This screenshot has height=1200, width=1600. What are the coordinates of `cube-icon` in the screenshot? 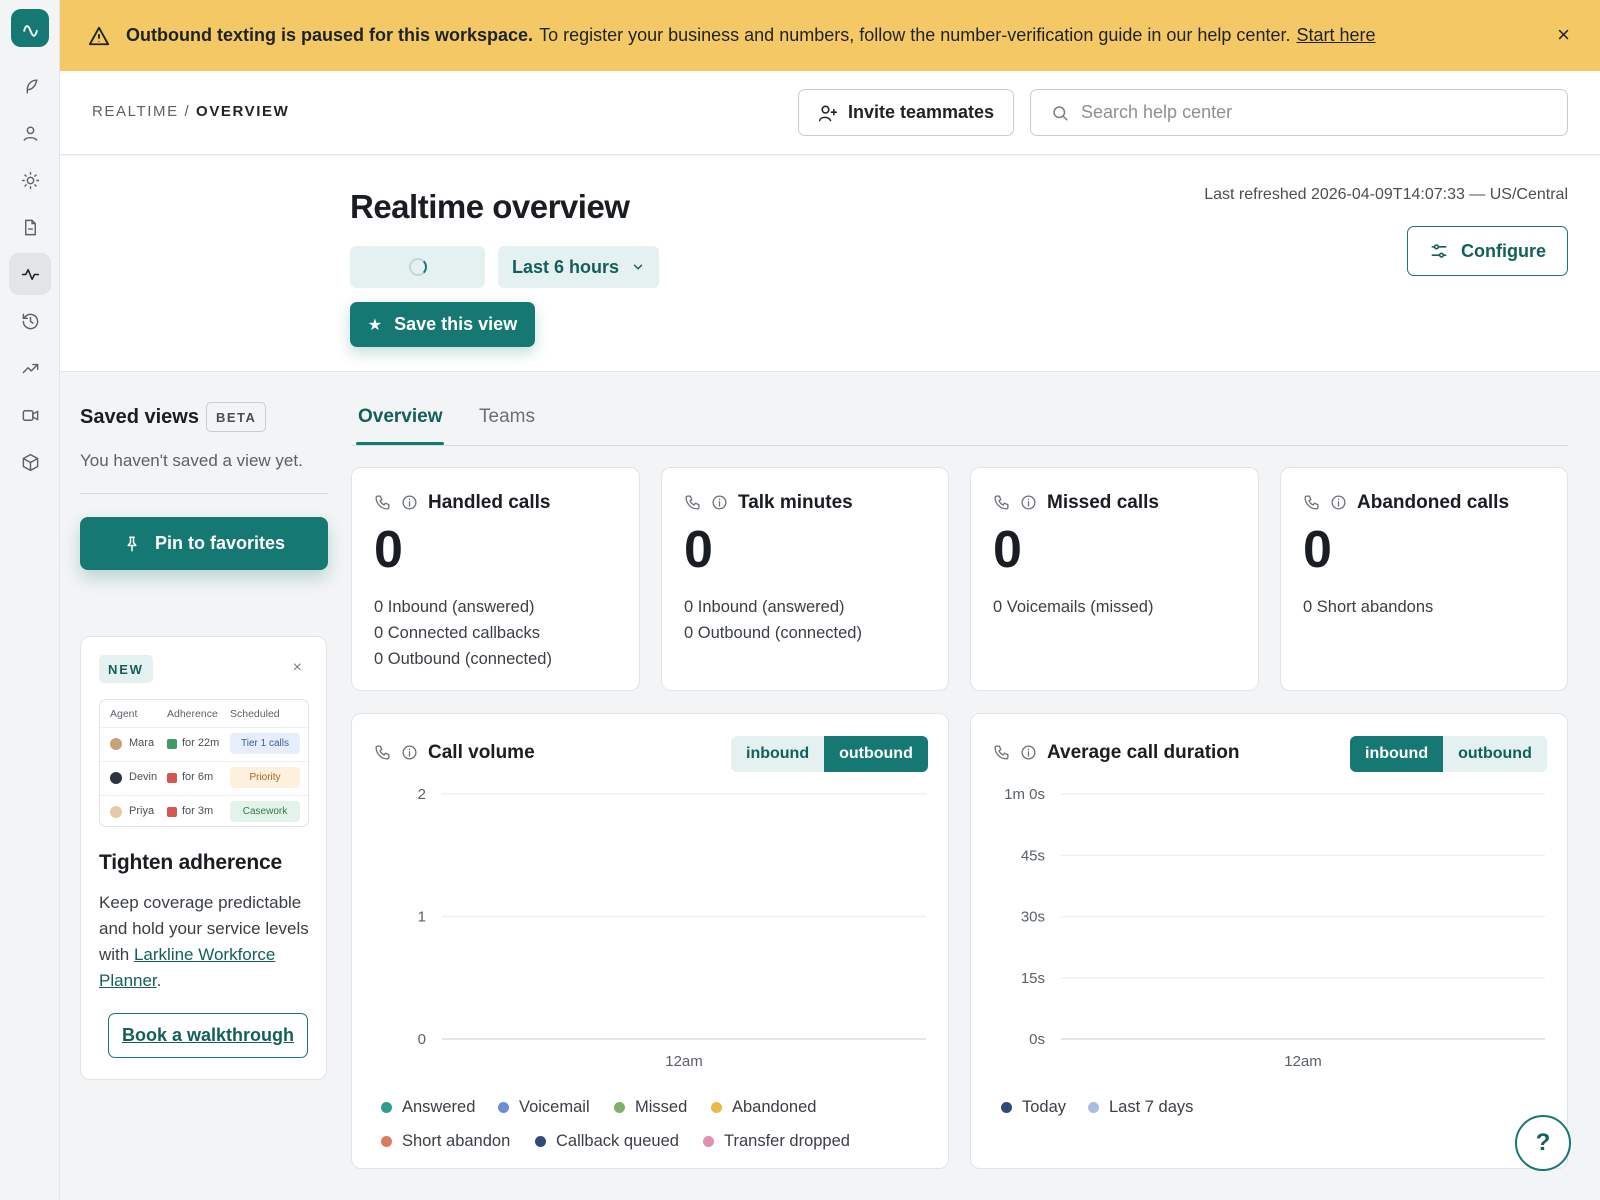 It's located at (30, 462).